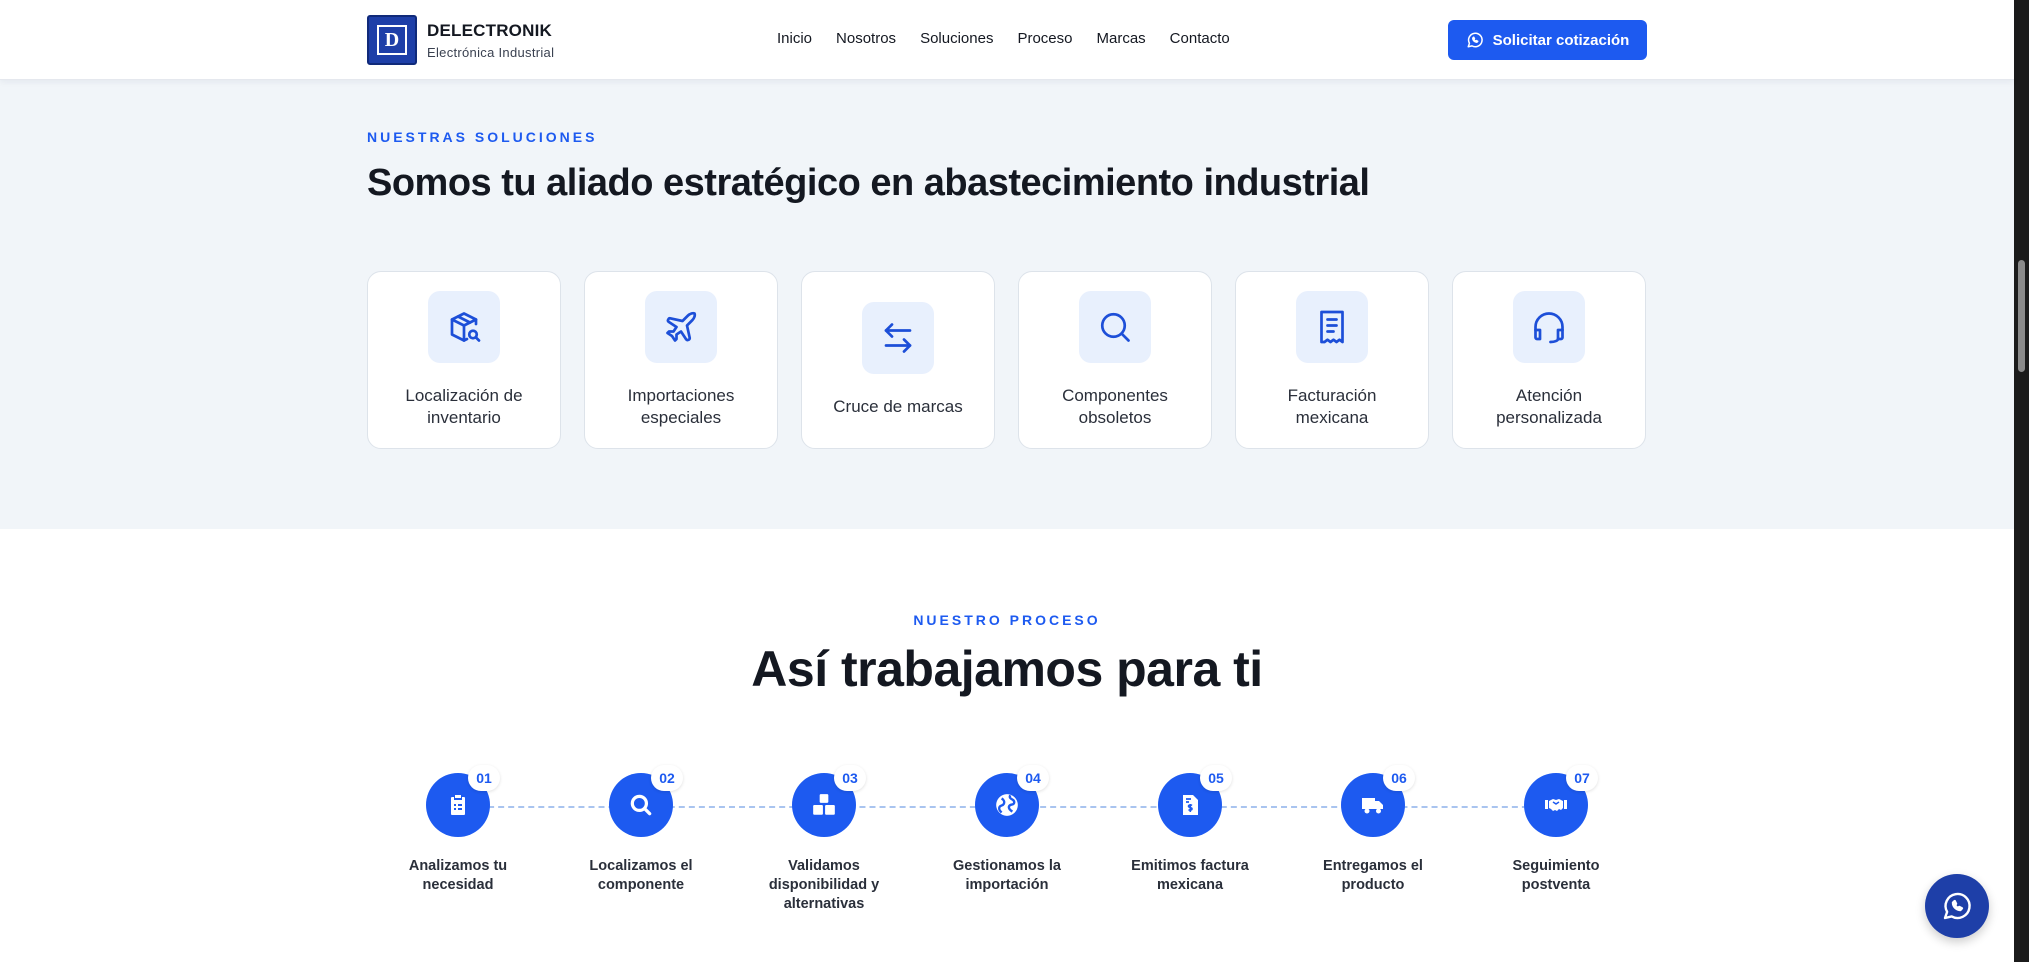 Image resolution: width=2029 pixels, height=962 pixels. What do you see at coordinates (1556, 875) in the screenshot?
I see `step-label: Seguimiento postventa` at bounding box center [1556, 875].